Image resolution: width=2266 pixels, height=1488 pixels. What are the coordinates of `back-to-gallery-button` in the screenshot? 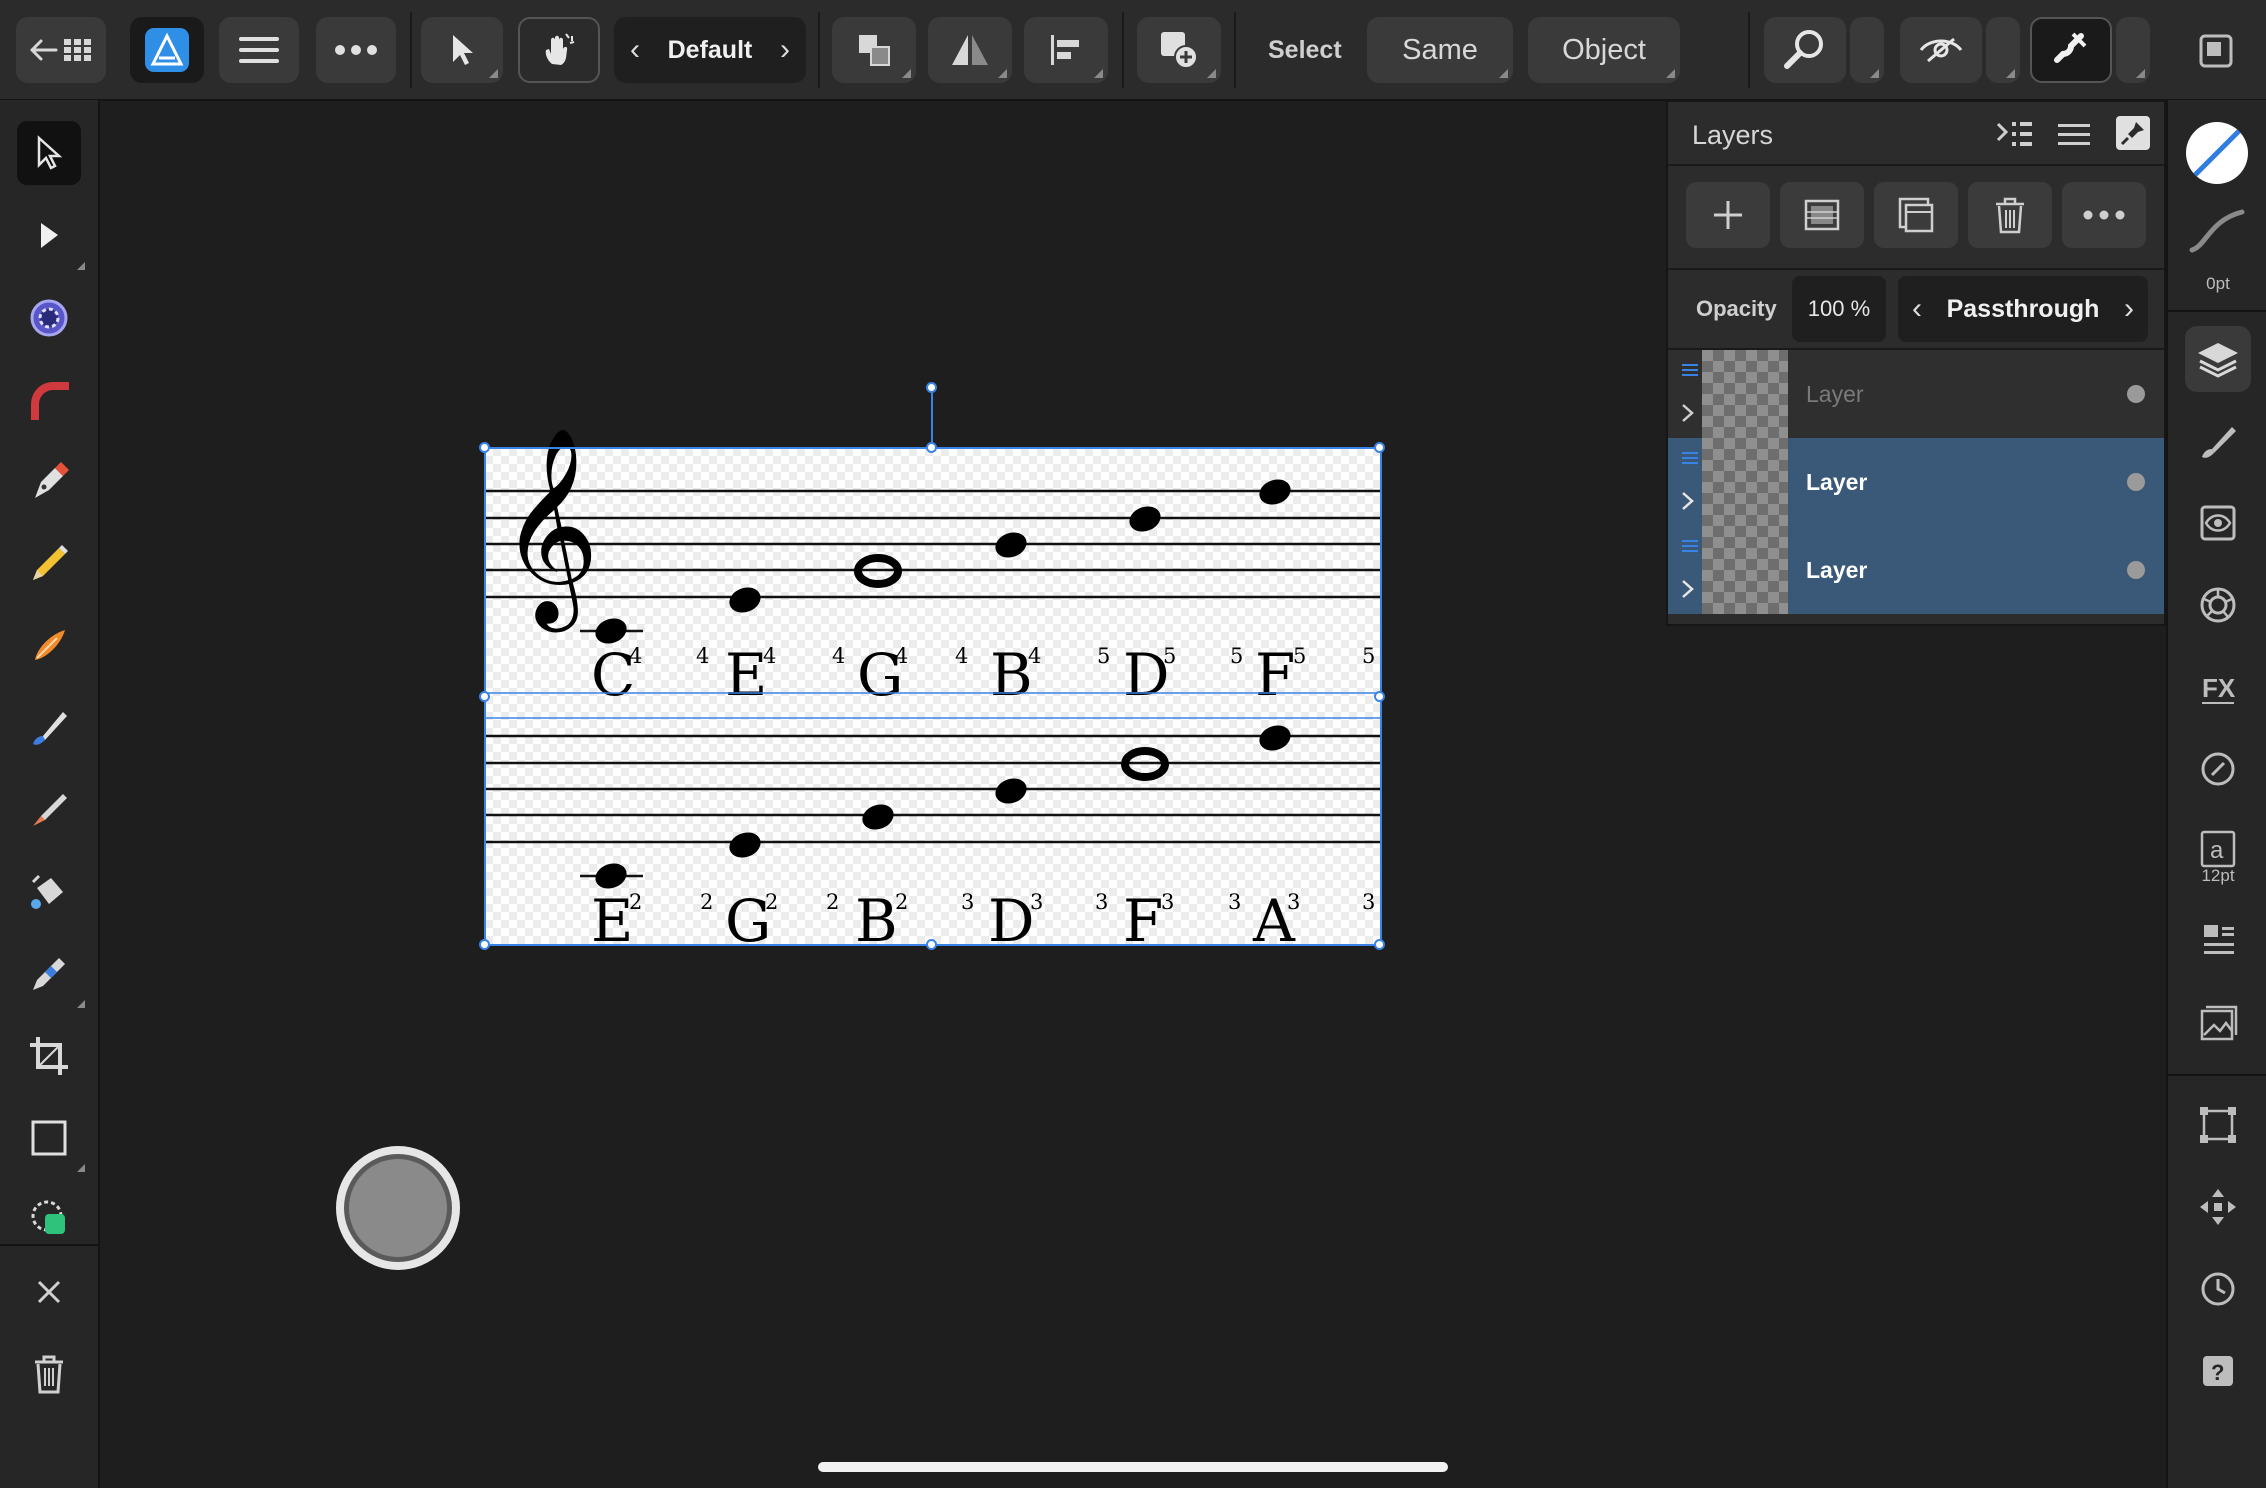 It's located at (61, 50).